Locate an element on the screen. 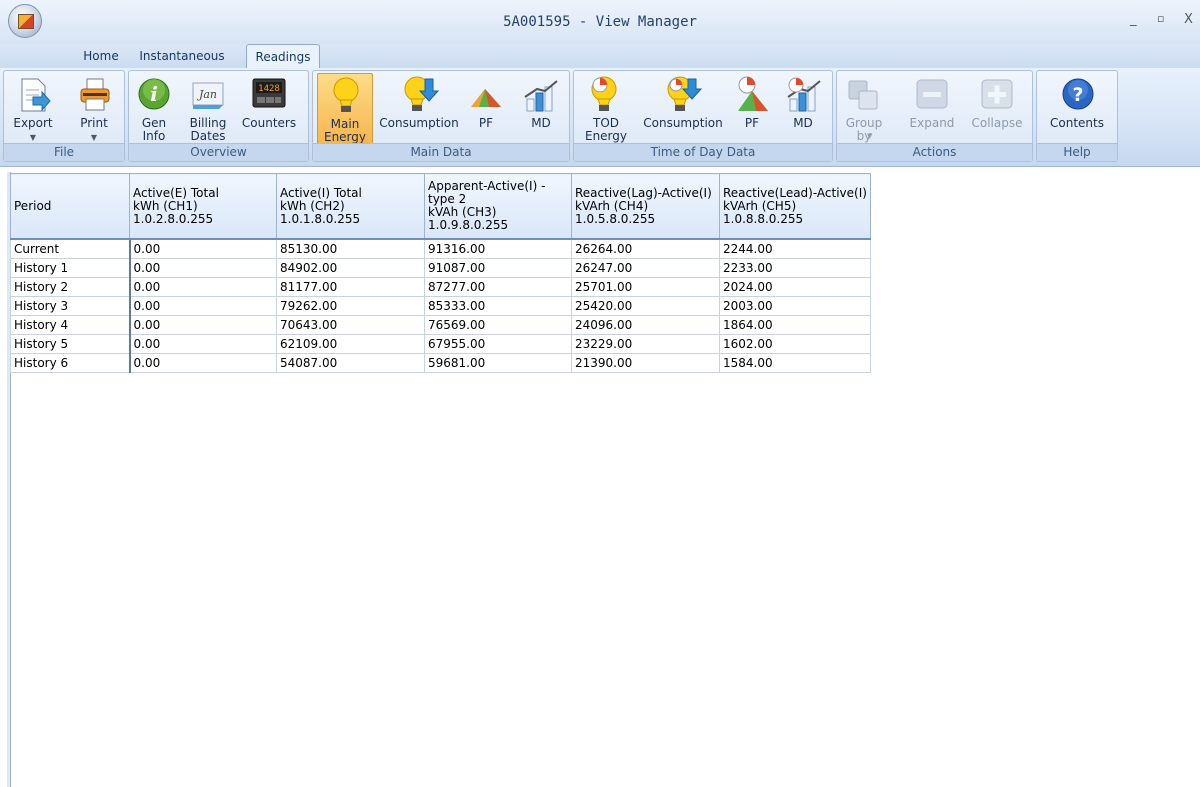 This screenshot has height=787, width=1200. value-cell-ch3: 76569.00 is located at coordinates (498, 325).